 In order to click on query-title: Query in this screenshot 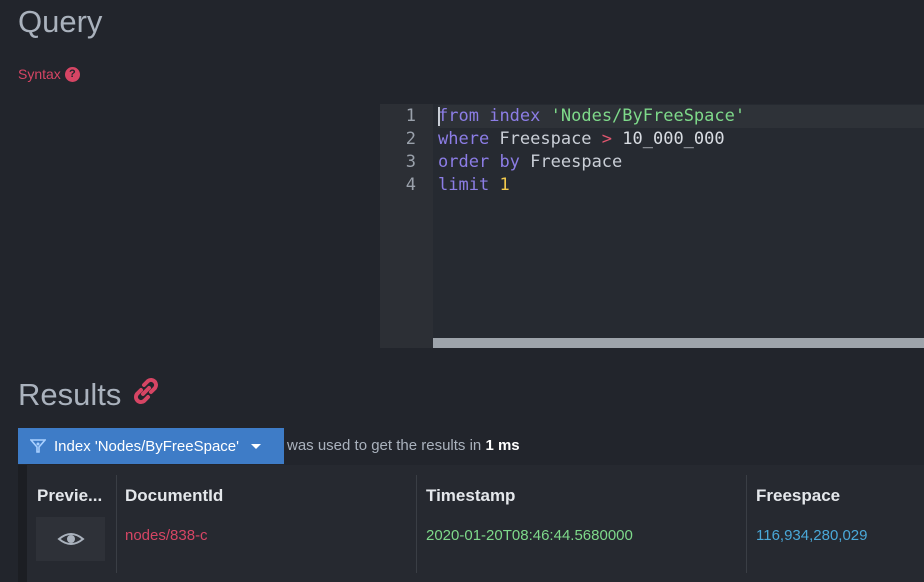, I will do `click(60, 21)`.